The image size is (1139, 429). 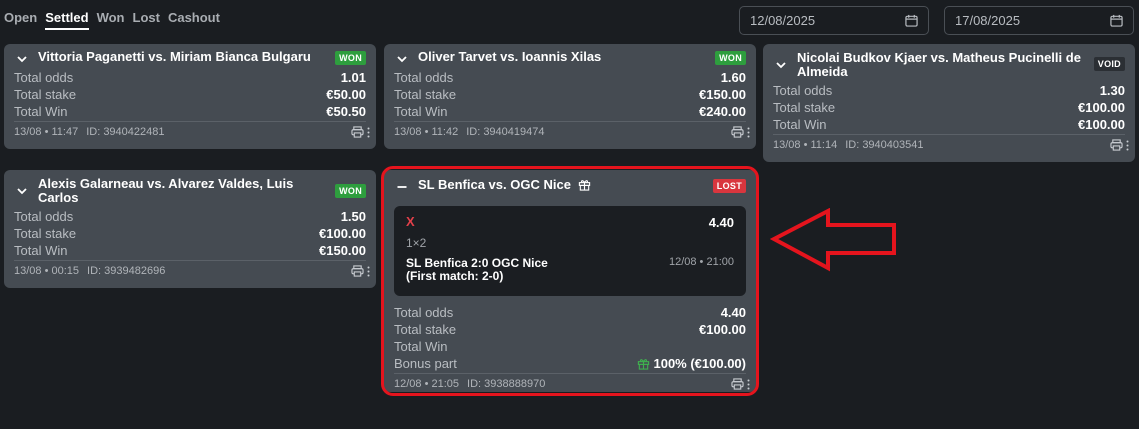 I want to click on total-odds-row: Total odds 1.30, so click(x=949, y=90).